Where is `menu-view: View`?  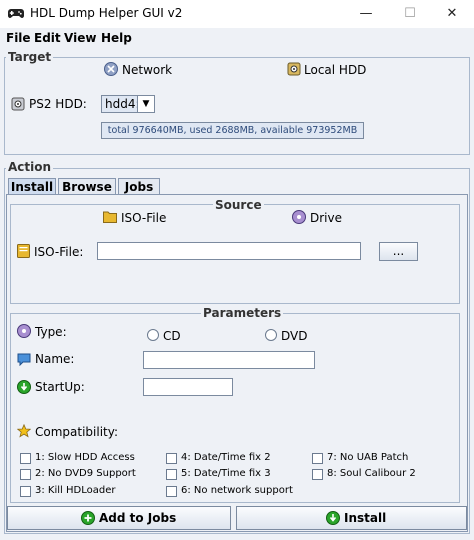 menu-view: View is located at coordinates (80, 38).